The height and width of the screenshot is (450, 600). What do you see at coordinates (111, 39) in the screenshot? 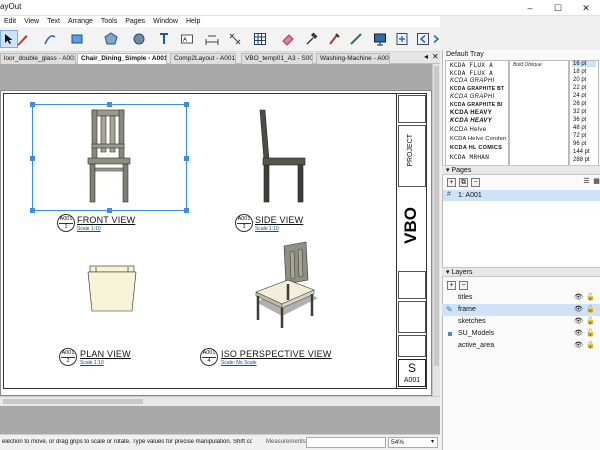
I see `polygon-icon` at bounding box center [111, 39].